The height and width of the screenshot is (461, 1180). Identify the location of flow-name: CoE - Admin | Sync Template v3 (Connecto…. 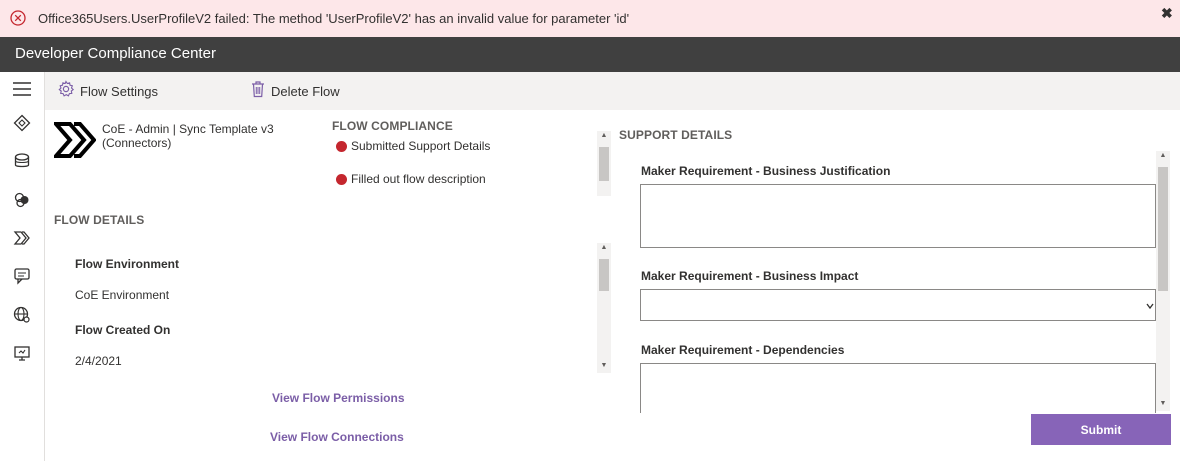
(188, 136).